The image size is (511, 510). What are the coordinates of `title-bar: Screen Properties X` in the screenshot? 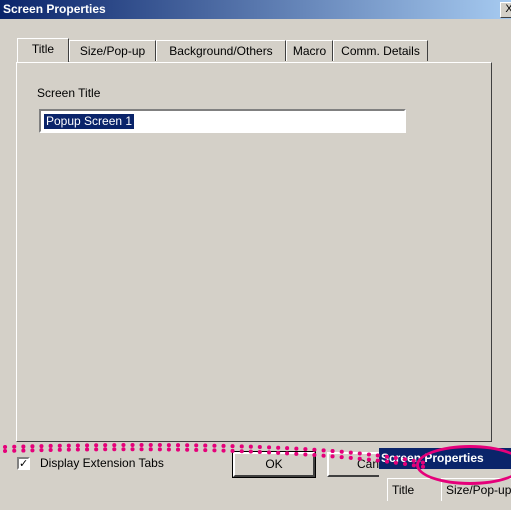 It's located at (255, 9).